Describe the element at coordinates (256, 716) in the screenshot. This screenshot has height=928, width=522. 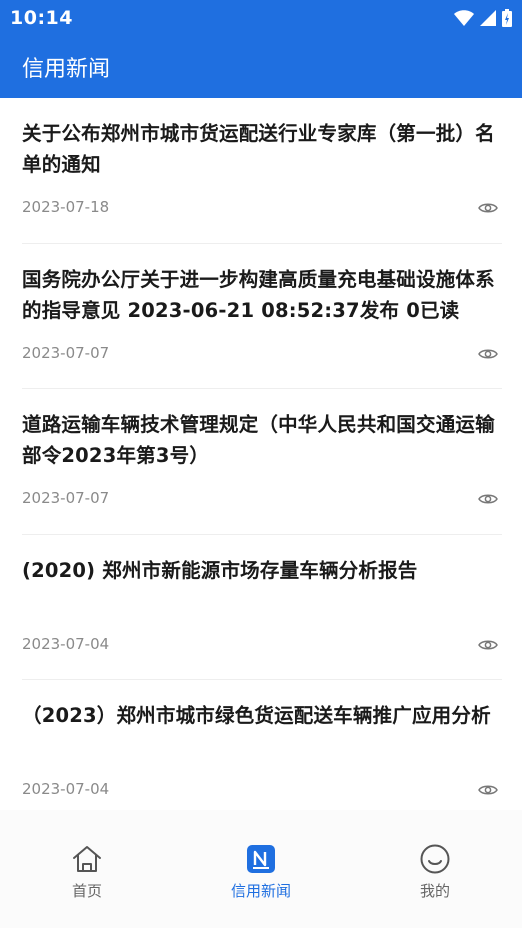
I see `news-title: （2023）郑州市城市绿色货运配送车辆推广应用分析` at that location.